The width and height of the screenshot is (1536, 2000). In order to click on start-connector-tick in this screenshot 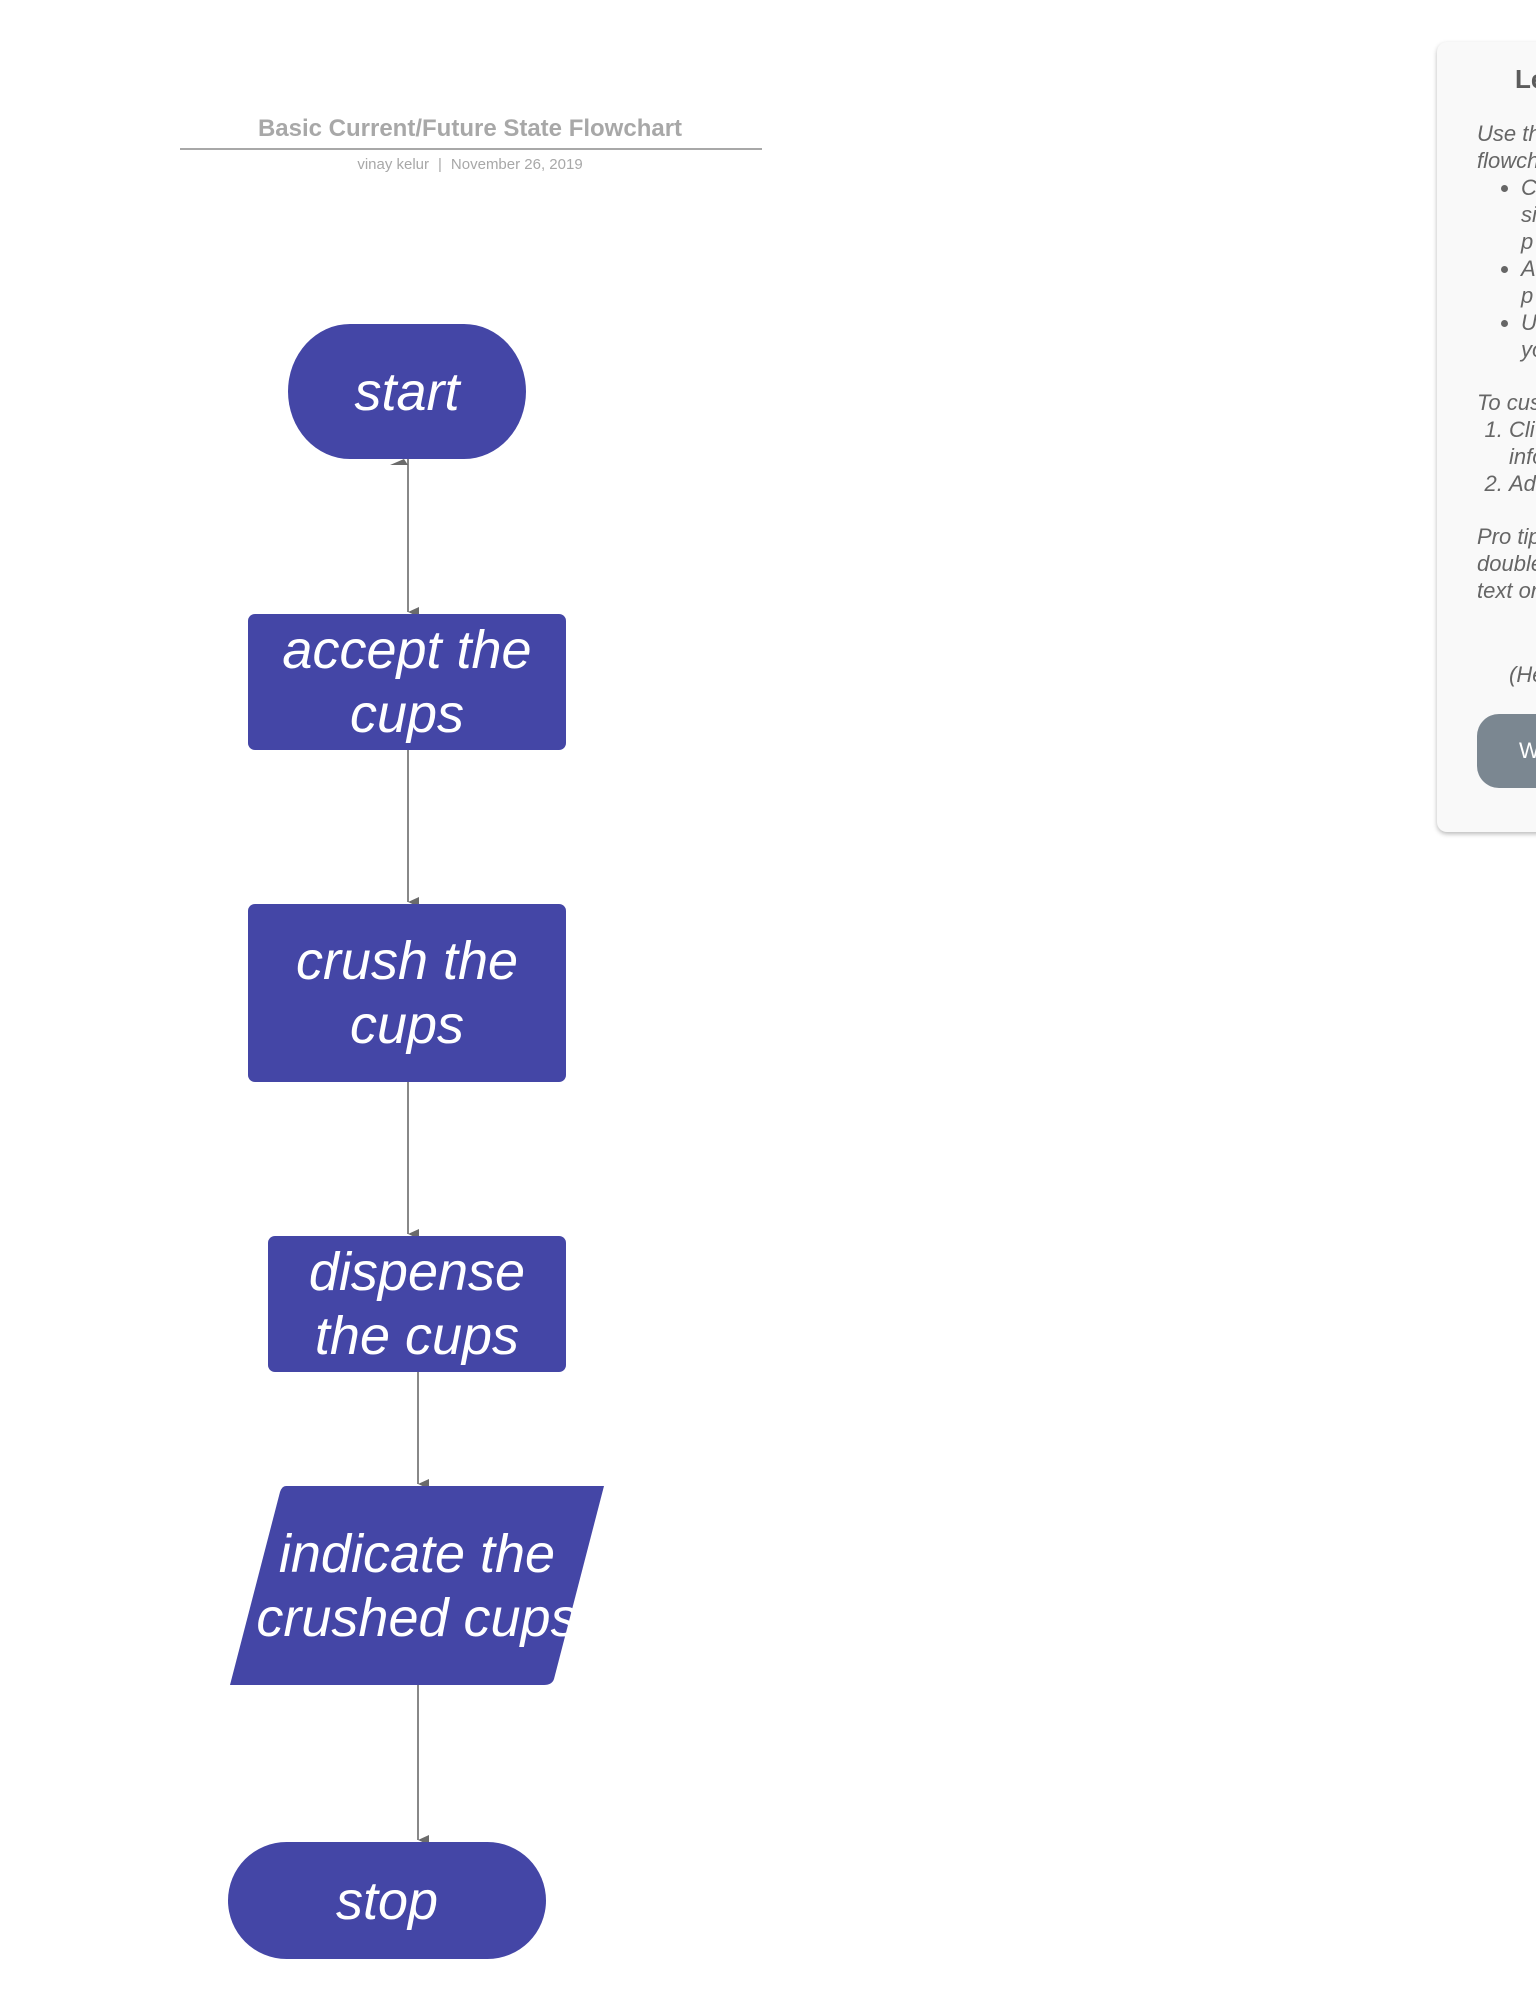, I will do `click(399, 462)`.